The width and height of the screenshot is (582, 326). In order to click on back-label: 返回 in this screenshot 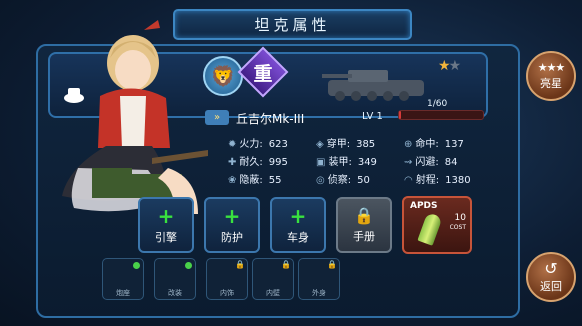, I will do `click(551, 286)`.